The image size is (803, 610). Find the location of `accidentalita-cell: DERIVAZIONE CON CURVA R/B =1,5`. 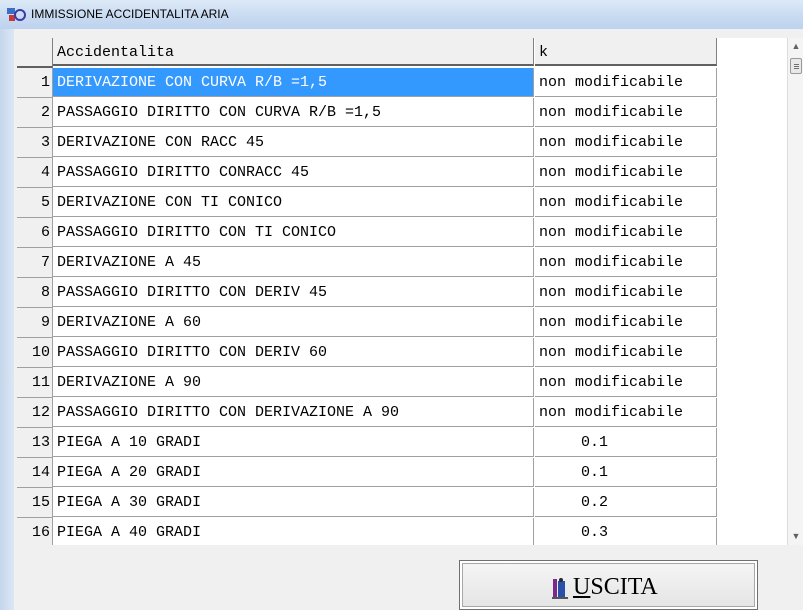

accidentalita-cell: DERIVAZIONE CON CURVA R/B =1,5 is located at coordinates (293, 82).